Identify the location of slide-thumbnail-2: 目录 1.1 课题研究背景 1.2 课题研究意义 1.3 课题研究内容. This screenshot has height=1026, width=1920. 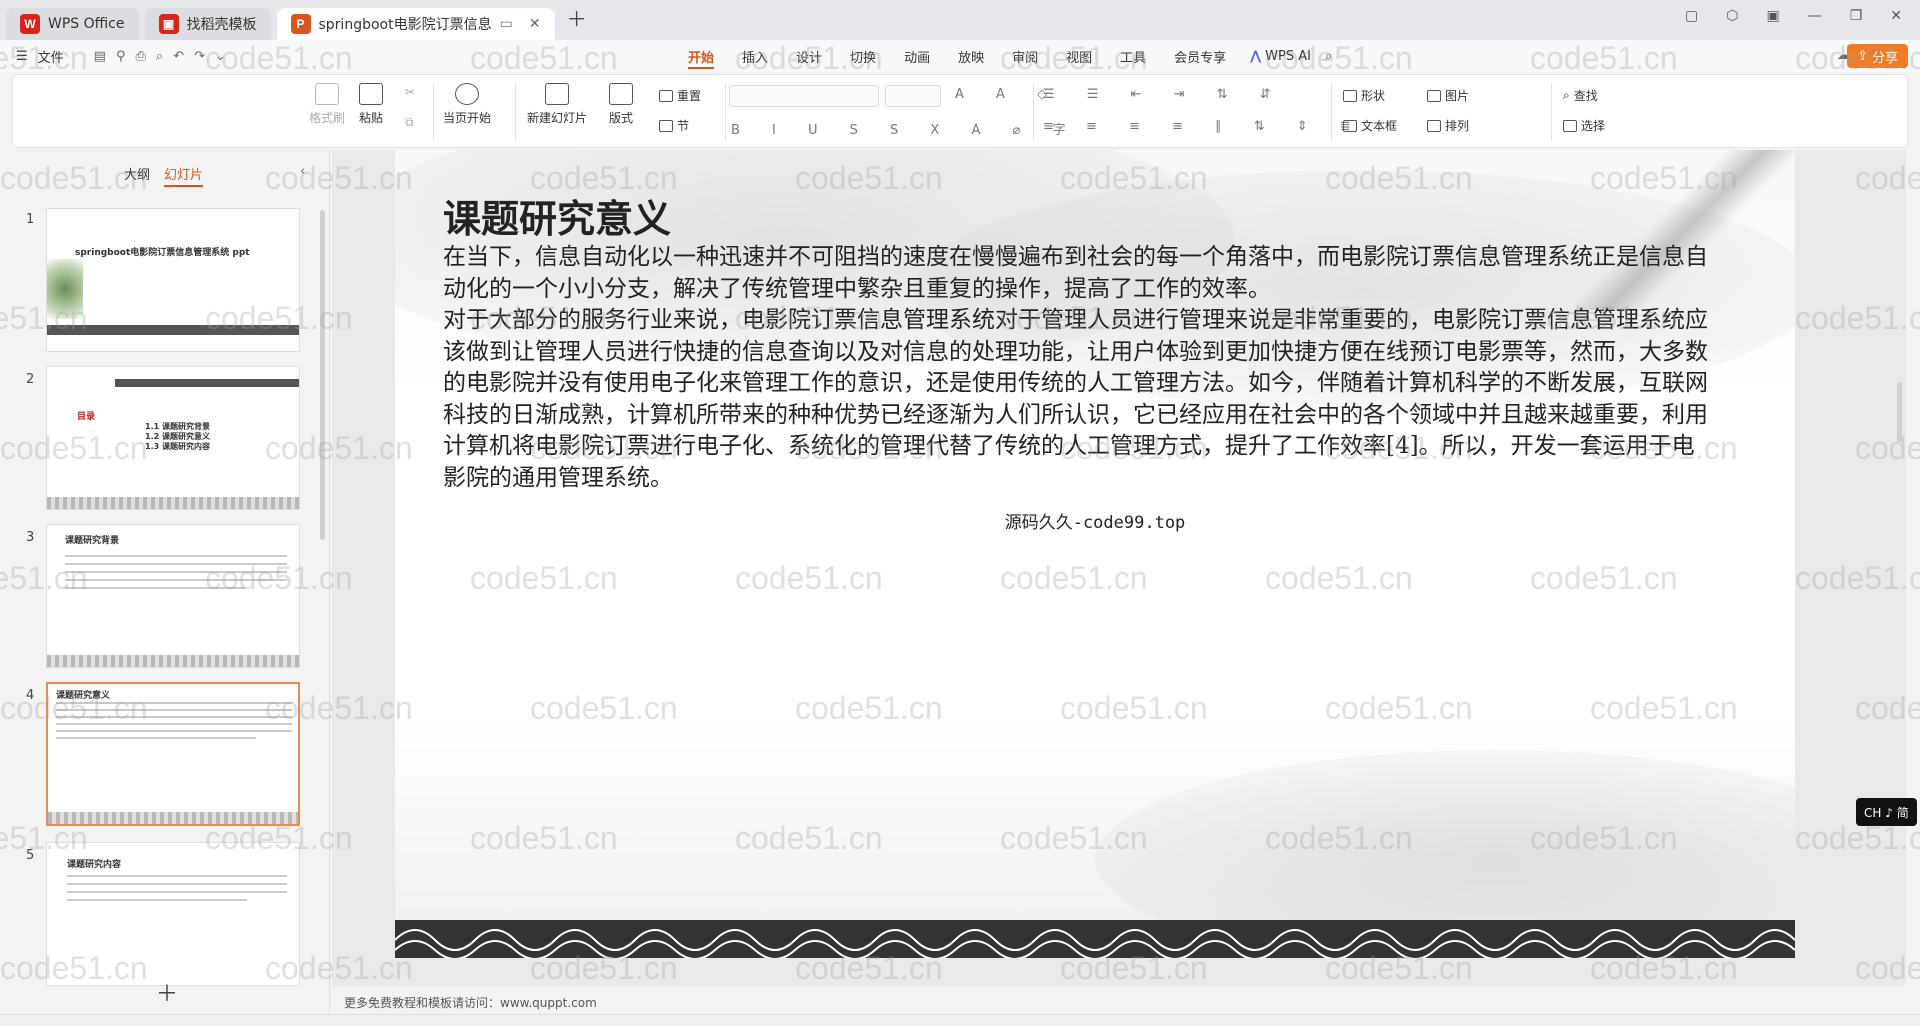
(173, 438).